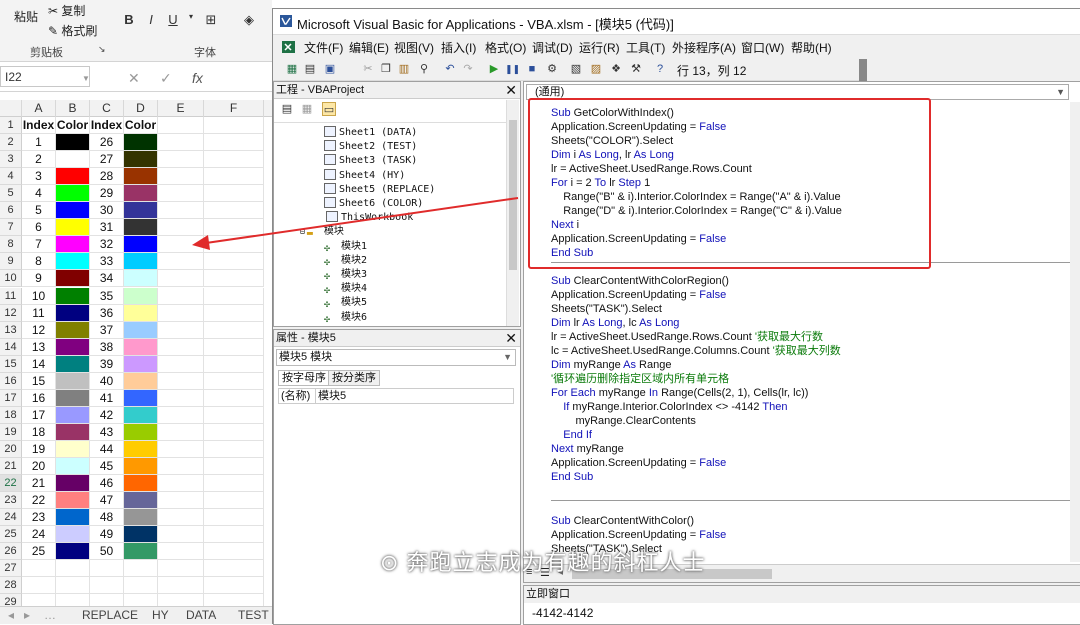 The height and width of the screenshot is (625, 1080). I want to click on menu-edit: 编辑(E), so click(369, 47).